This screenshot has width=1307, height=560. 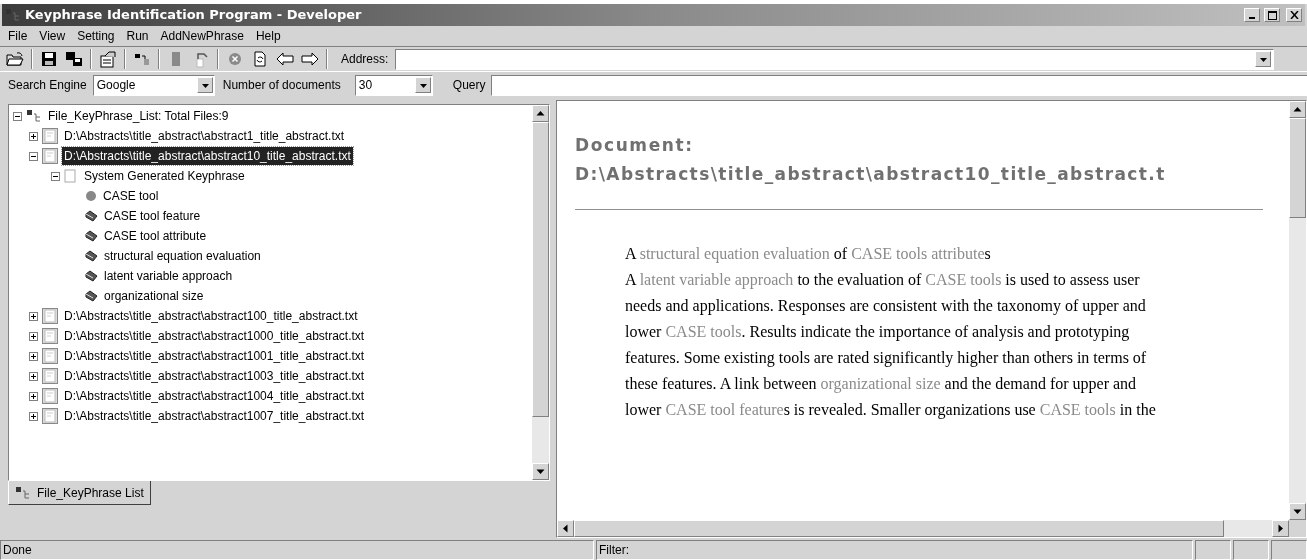 I want to click on abstract-title: A structural equation evaluation of CASE tools attributes, so click(x=808, y=254).